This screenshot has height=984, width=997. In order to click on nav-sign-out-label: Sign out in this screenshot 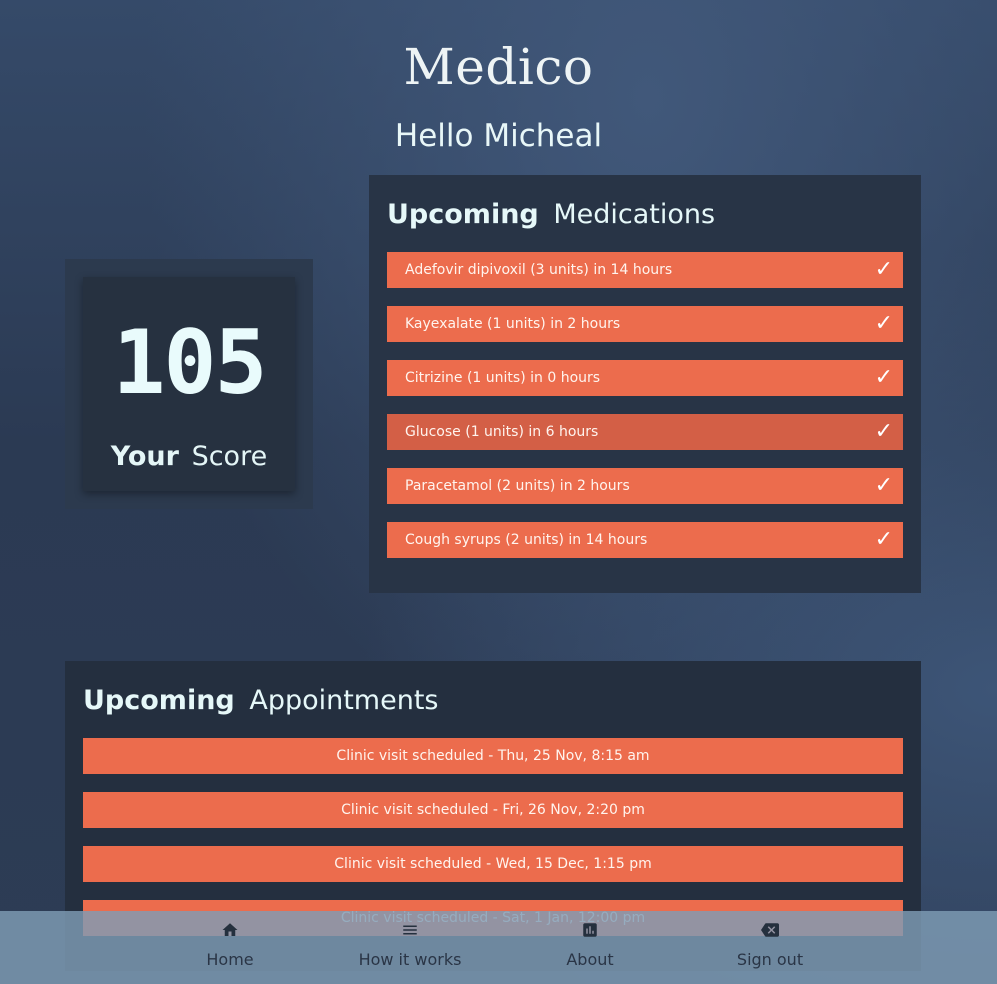, I will do `click(770, 959)`.